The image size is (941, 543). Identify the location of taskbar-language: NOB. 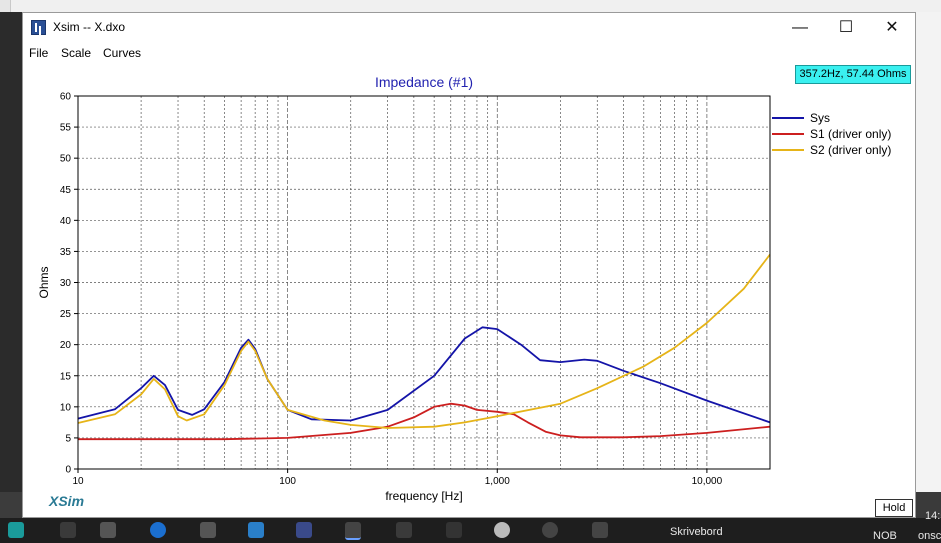
(885, 536).